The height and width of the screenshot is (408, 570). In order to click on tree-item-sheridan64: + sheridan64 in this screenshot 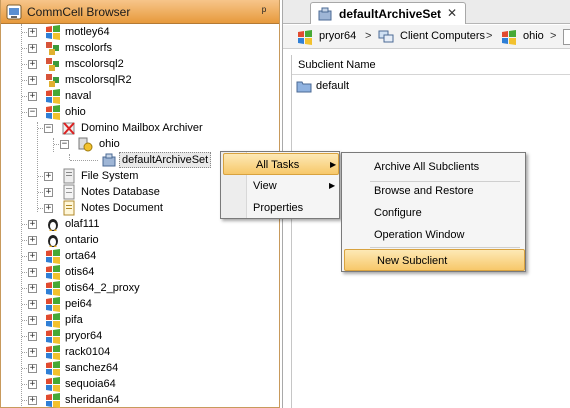, I will do `click(140, 400)`.